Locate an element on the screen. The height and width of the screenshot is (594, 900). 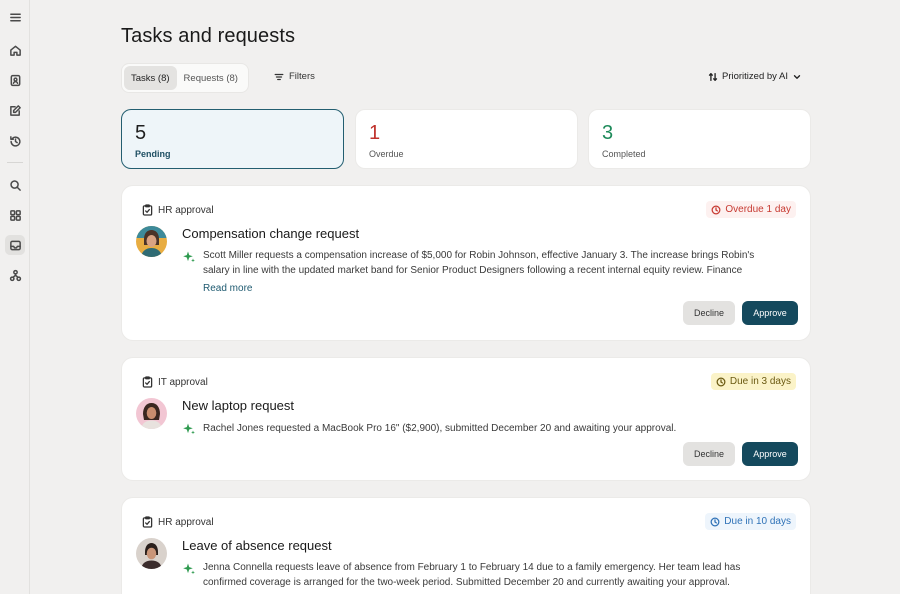
read-more-link: Read more is located at coordinates (227, 288).